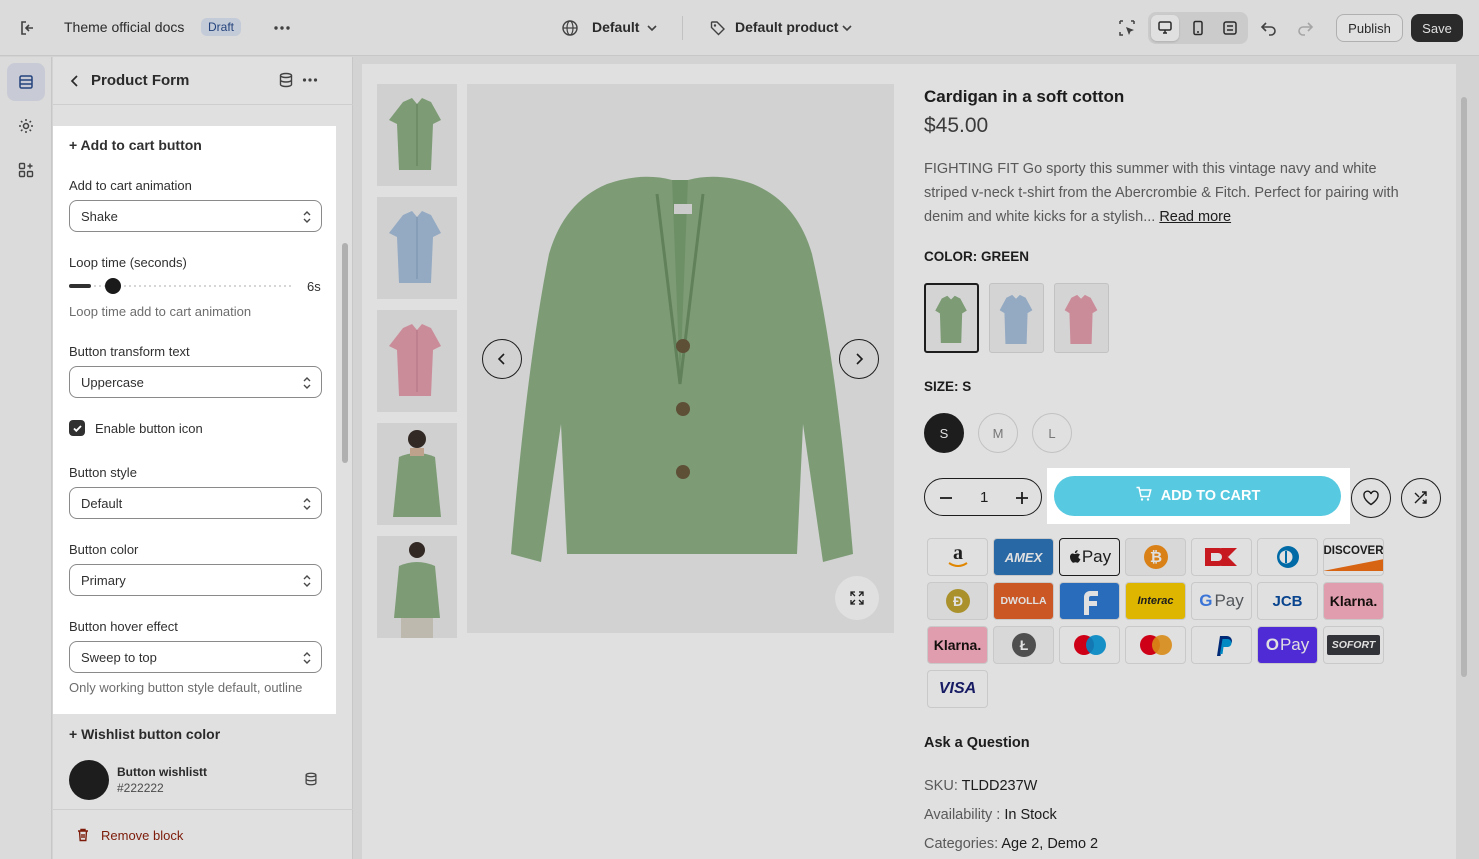 The image size is (1479, 859). Describe the element at coordinates (142, 835) in the screenshot. I see `remove-block-label: Remove block` at that location.